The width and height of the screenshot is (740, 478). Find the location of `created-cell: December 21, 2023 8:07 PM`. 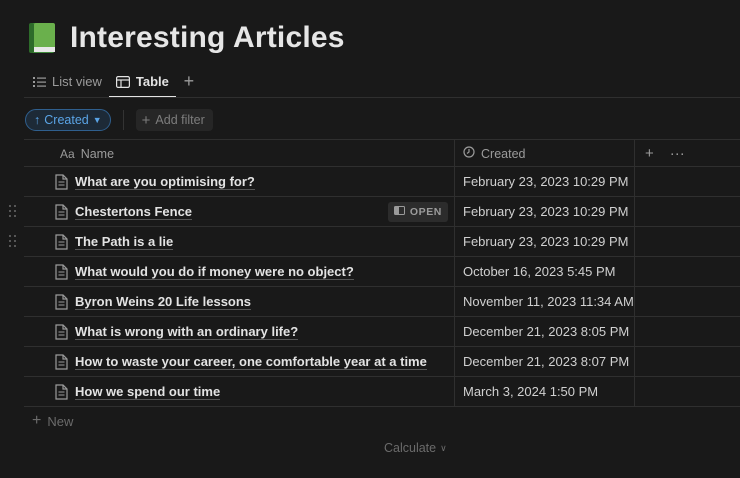

created-cell: December 21, 2023 8:07 PM is located at coordinates (544, 361).